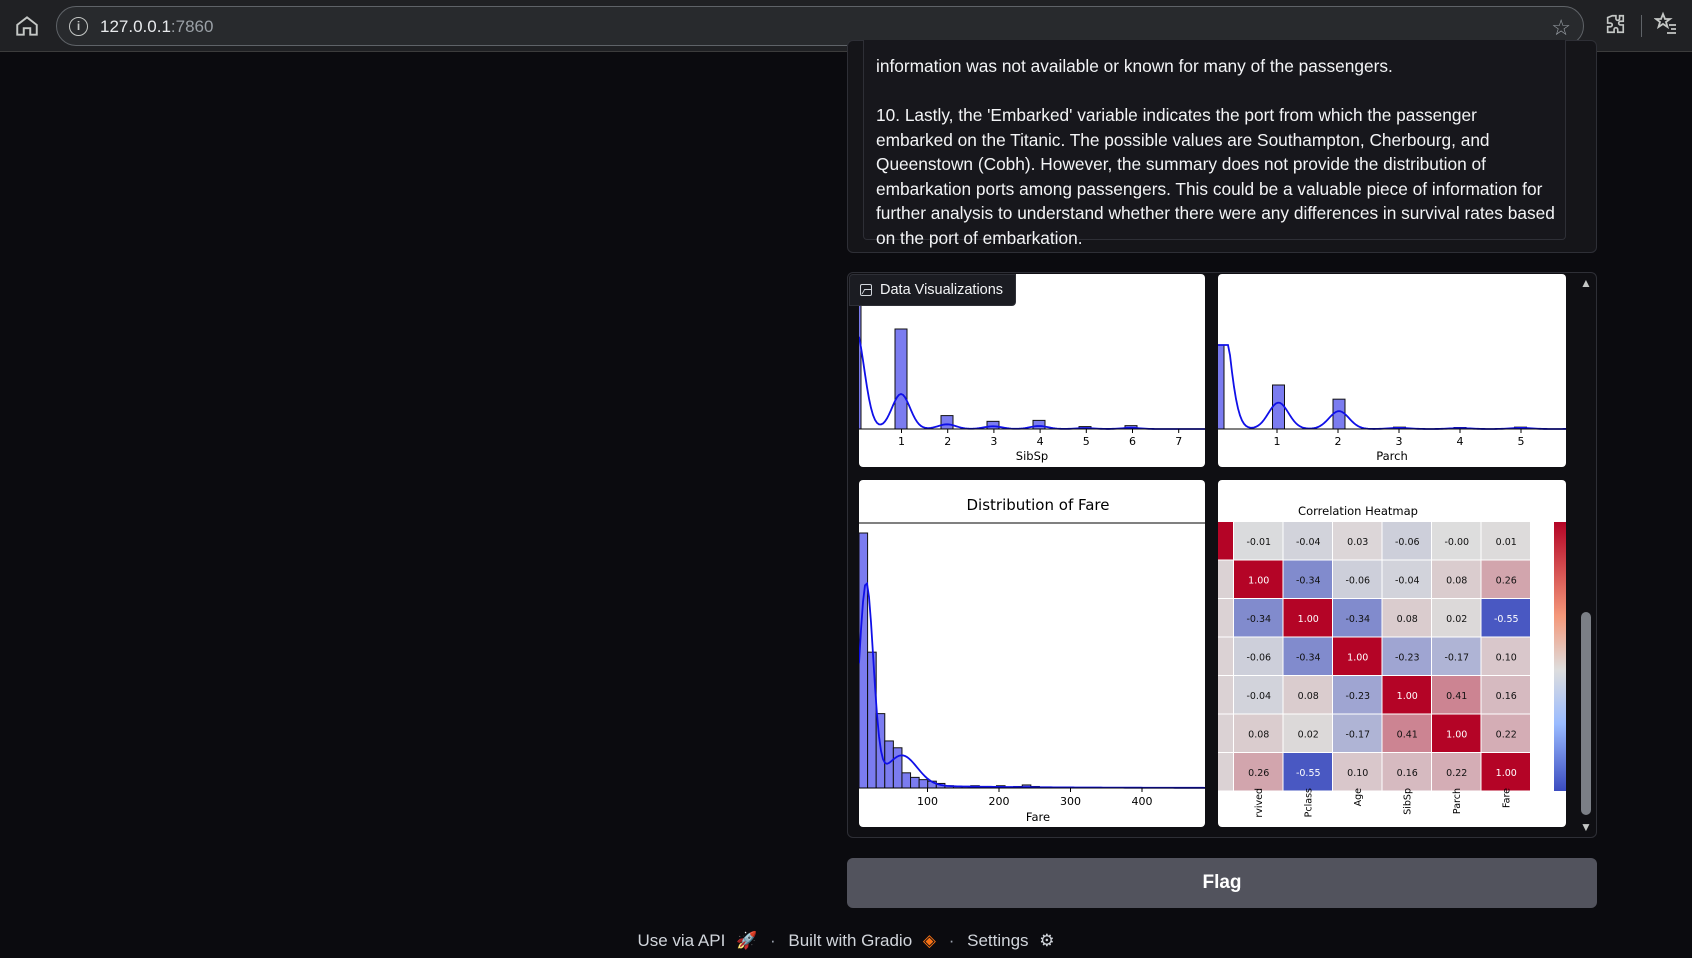 Image resolution: width=1692 pixels, height=958 pixels. Describe the element at coordinates (192, 26) in the screenshot. I see `url-port: :7860` at that location.